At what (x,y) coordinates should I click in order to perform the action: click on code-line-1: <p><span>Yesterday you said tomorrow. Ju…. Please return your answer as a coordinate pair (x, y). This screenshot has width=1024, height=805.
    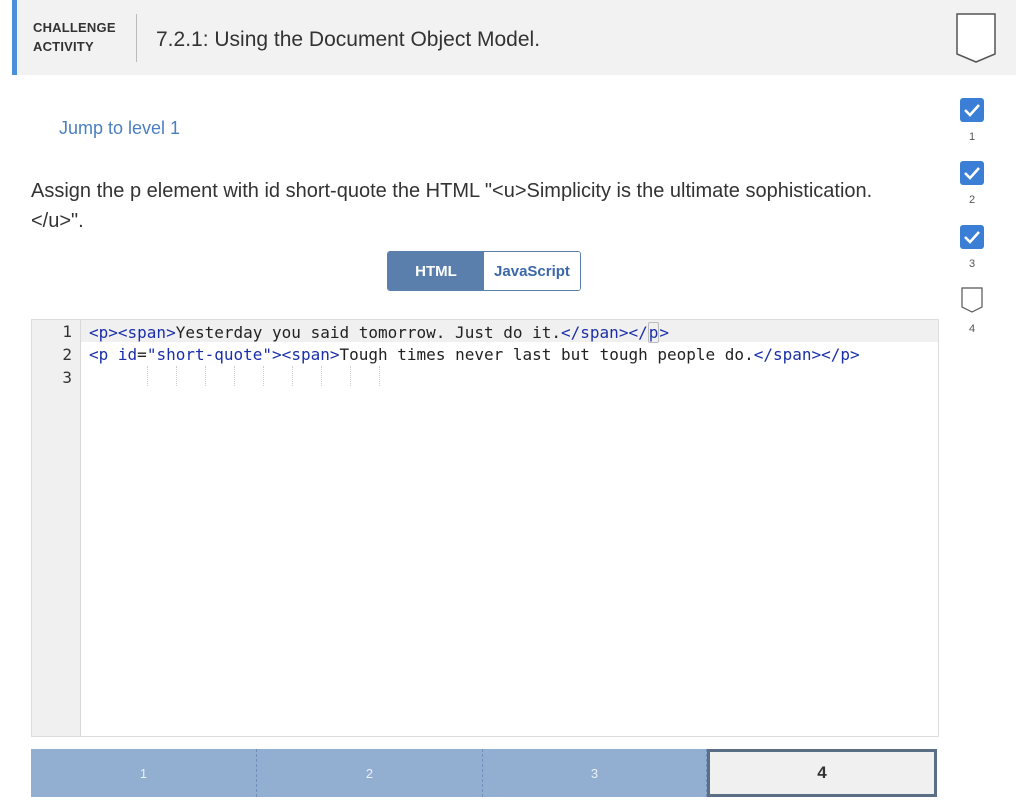
    Looking at the image, I should click on (379, 332).